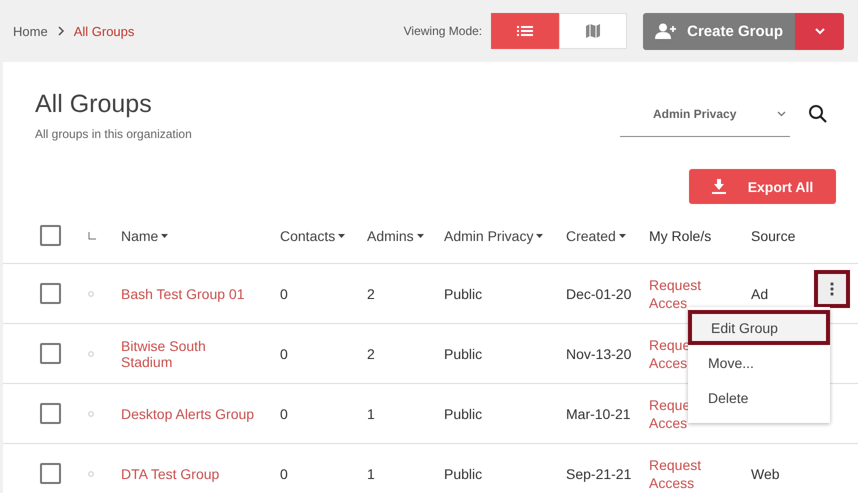 The height and width of the screenshot is (493, 858). I want to click on breadcrumb-link: Home, so click(30, 31).